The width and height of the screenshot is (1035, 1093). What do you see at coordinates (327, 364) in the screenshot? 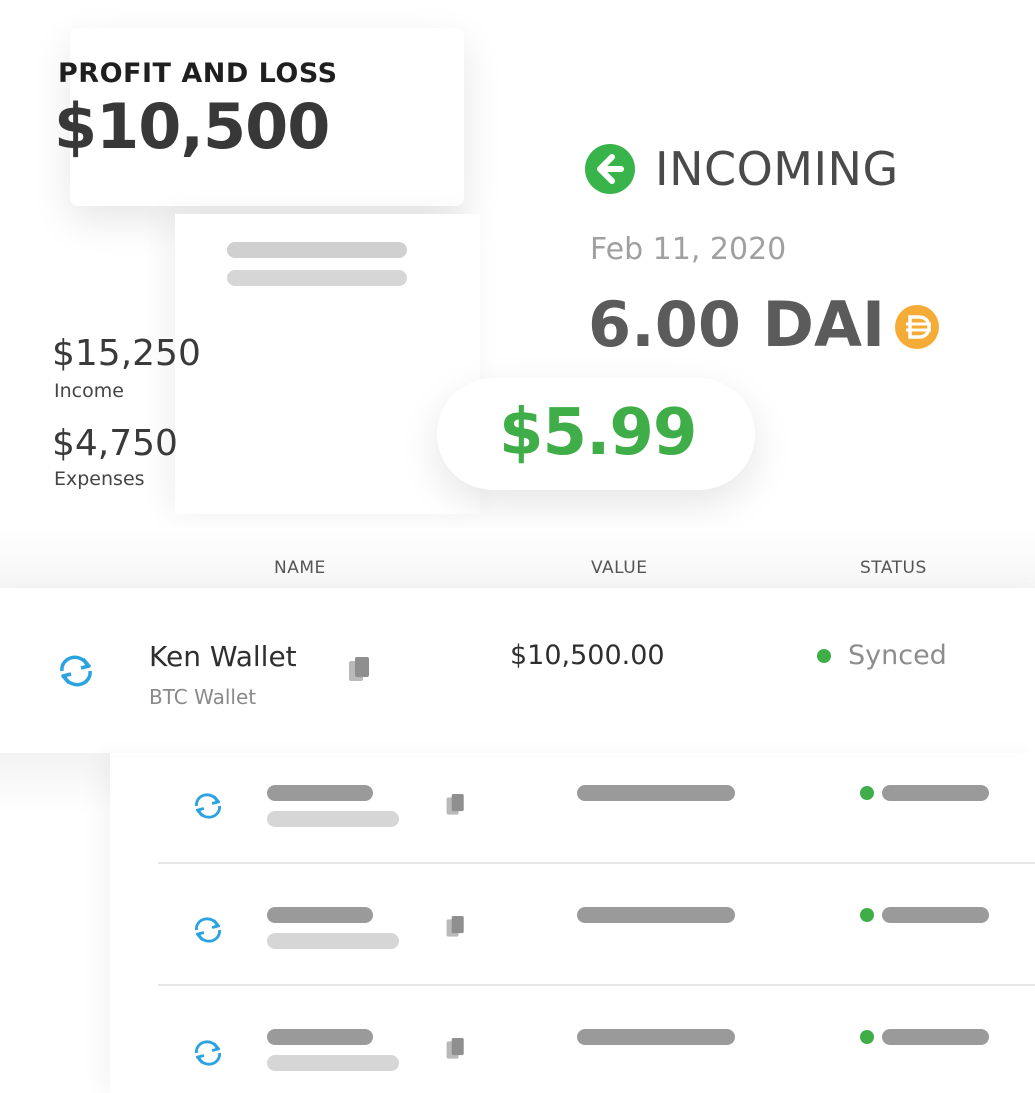
I see `income-expenses-card` at bounding box center [327, 364].